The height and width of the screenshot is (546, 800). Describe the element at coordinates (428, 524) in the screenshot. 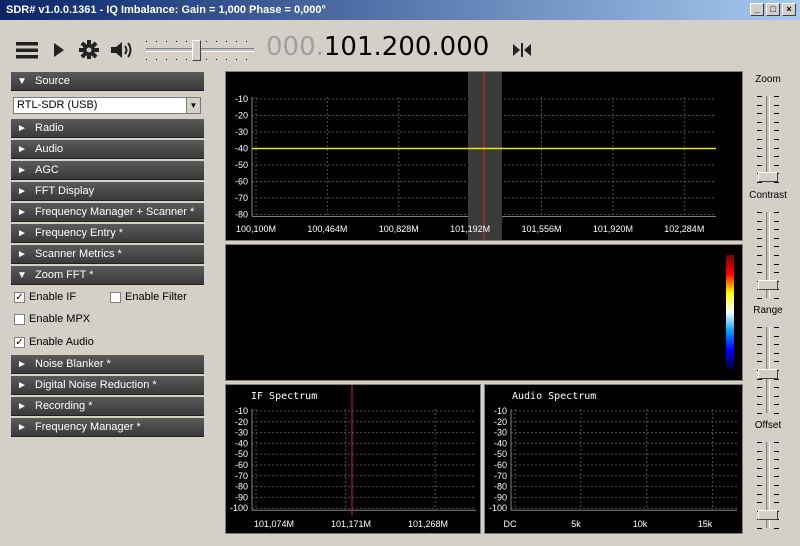

I see `if-x-tick-label: 101,268M` at that location.